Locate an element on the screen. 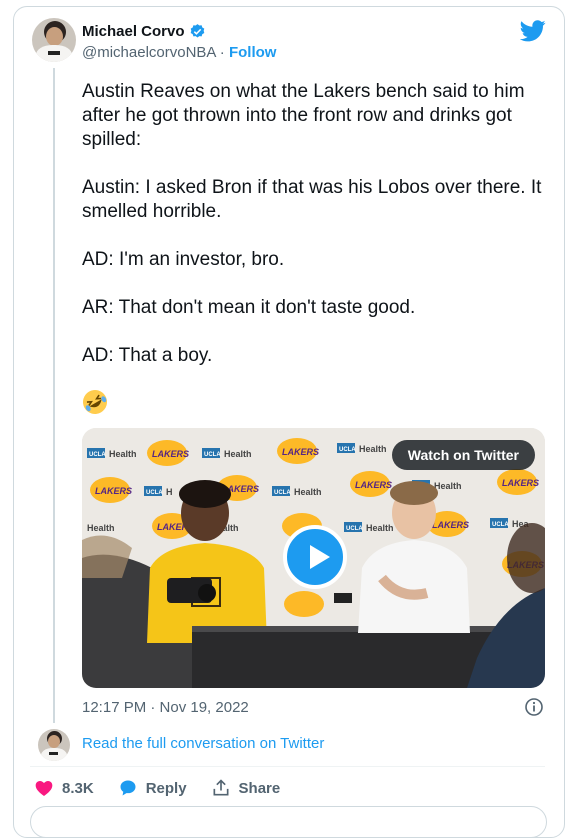 The height and width of the screenshot is (838, 577). action-bar: 8.3K Reply Share is located at coordinates (169, 788).